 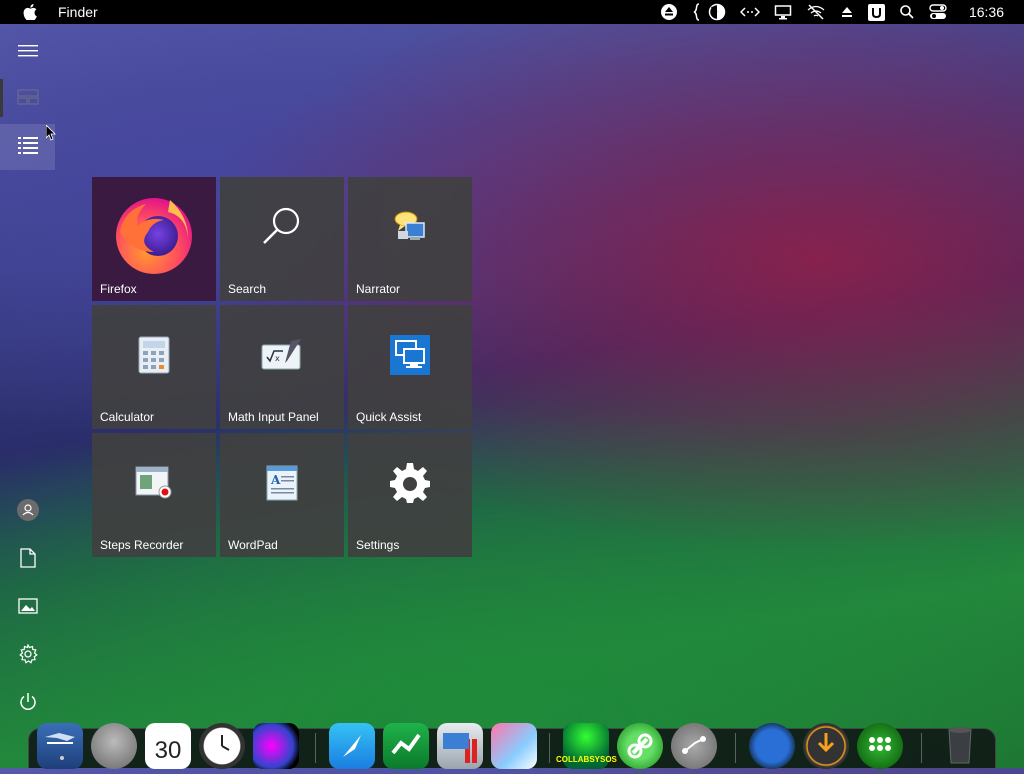 I want to click on siri-icon, so click(x=276, y=746).